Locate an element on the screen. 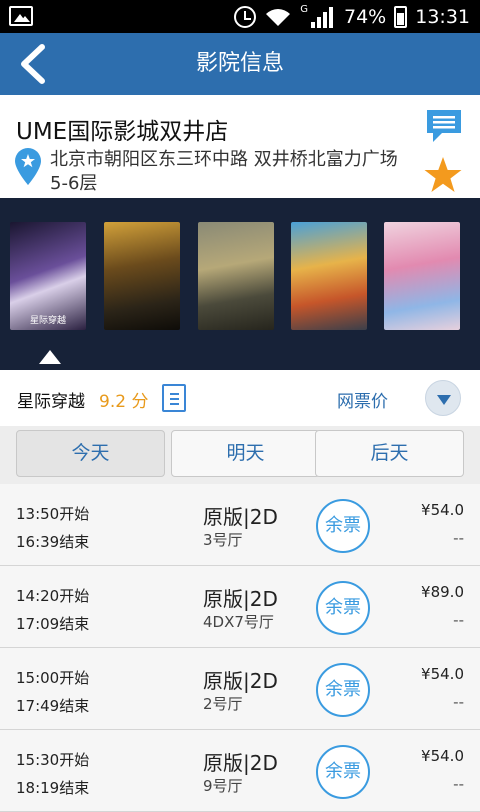 The image size is (480, 812). status-bar: G 74% 13:31 is located at coordinates (240, 16).